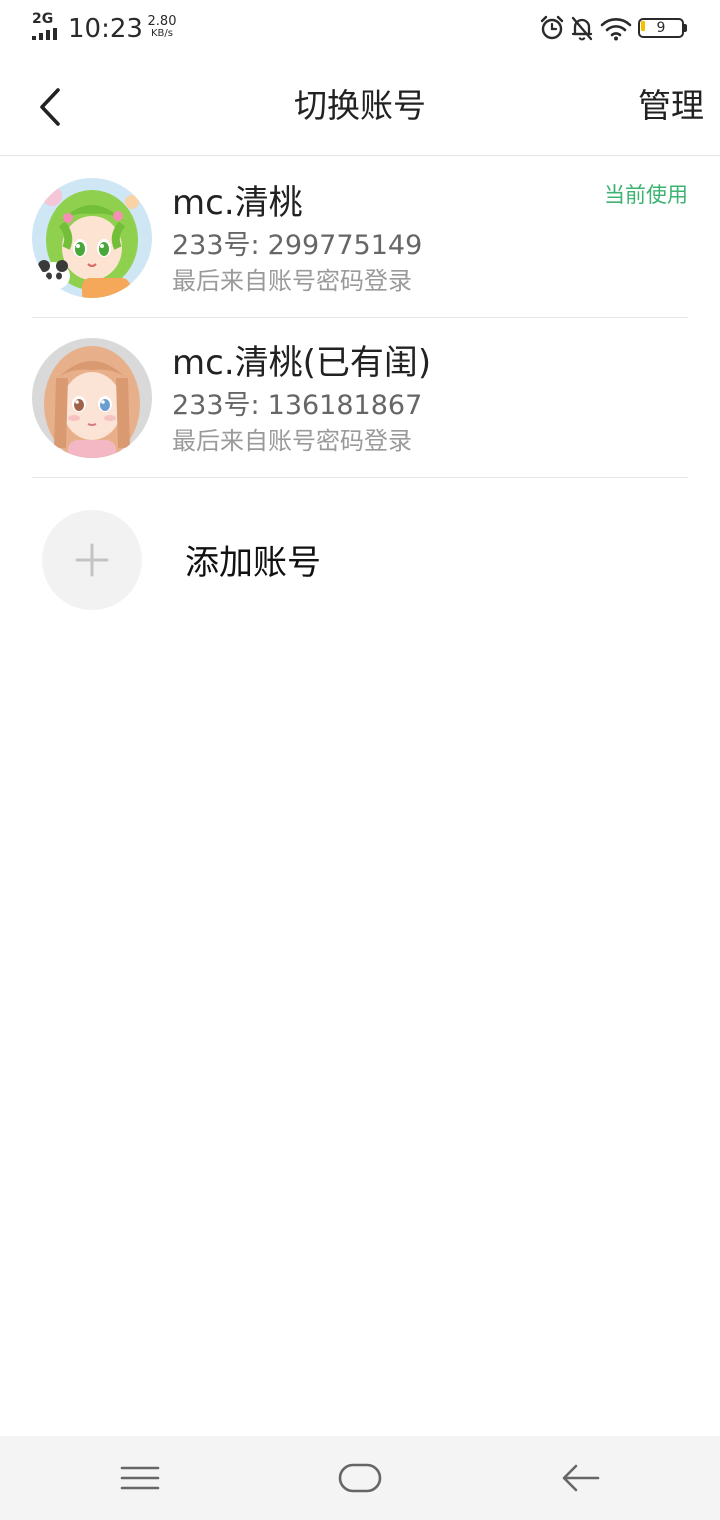  I want to click on account-id: 233号: 299775149, so click(297, 246).